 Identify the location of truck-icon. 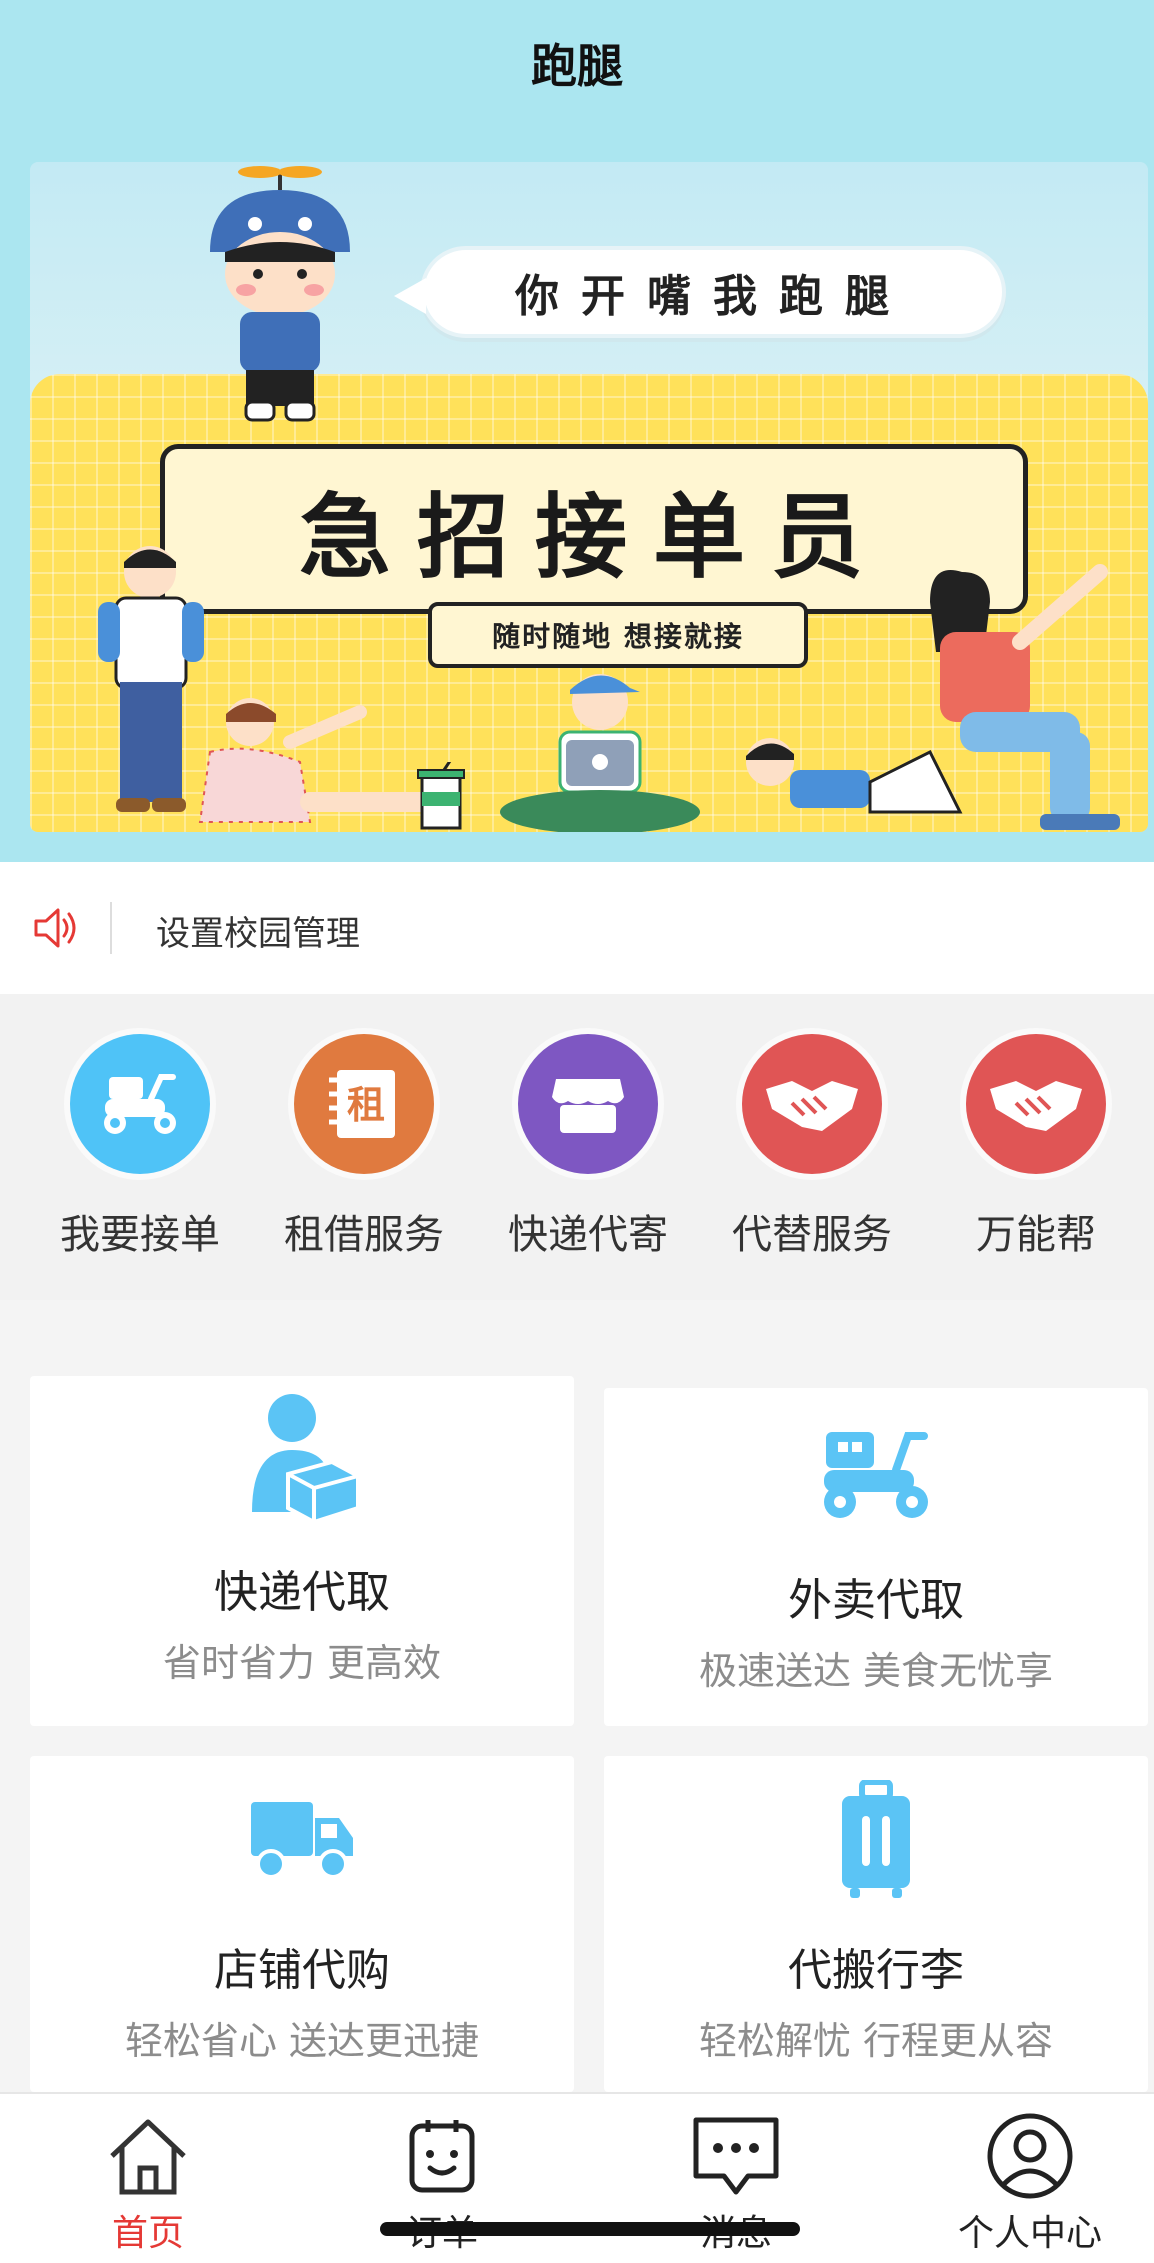
(302, 1837).